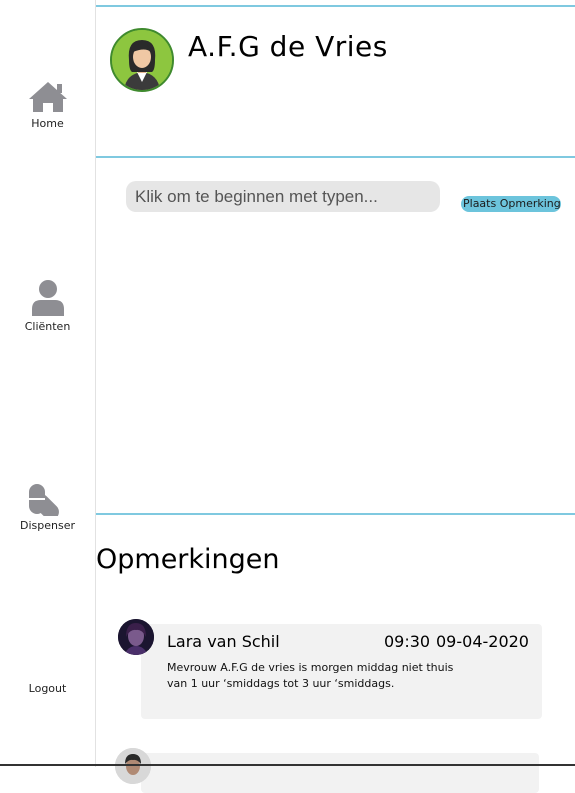 The width and height of the screenshot is (575, 793). I want to click on female-avatar-icon, so click(142, 60).